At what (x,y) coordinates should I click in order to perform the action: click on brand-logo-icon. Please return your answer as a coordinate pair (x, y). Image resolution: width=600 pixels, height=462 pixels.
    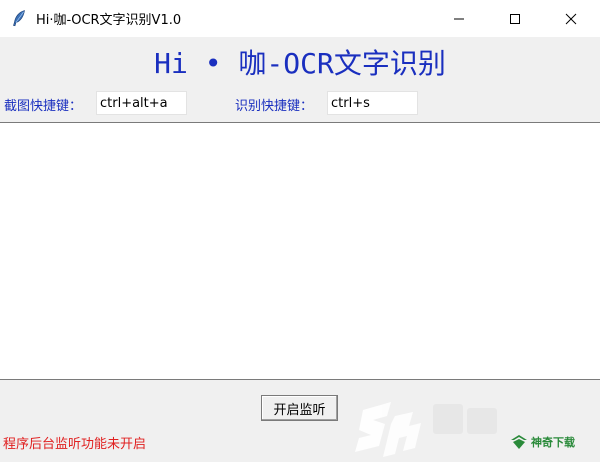
    Looking at the image, I should click on (519, 442).